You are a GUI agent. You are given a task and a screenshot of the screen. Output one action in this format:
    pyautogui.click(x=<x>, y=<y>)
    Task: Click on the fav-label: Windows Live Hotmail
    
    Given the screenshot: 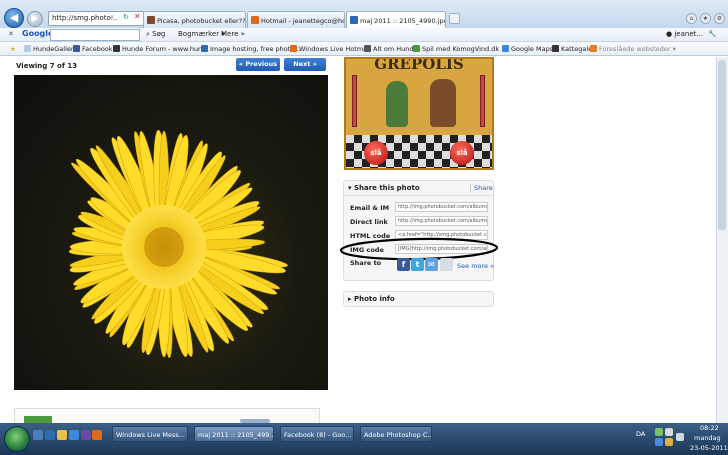 What is the action you would take?
    pyautogui.click(x=335, y=49)
    